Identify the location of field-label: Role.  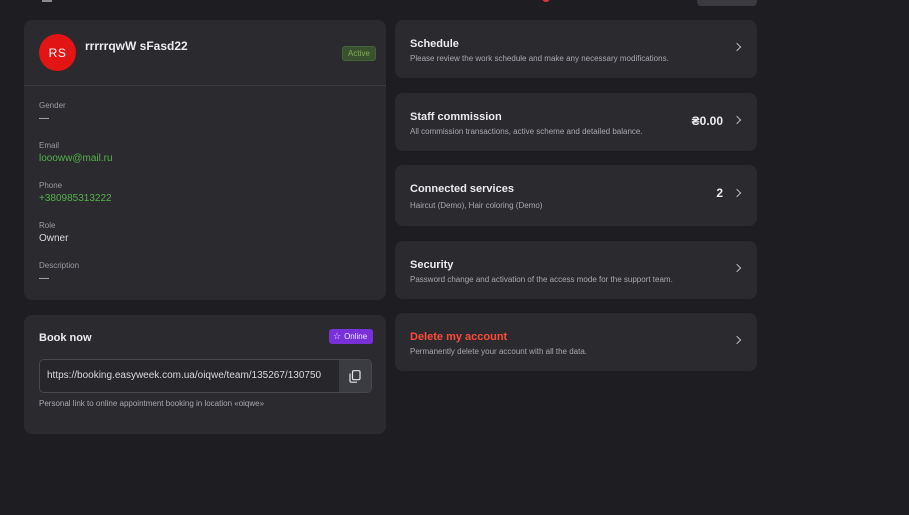
(47, 225).